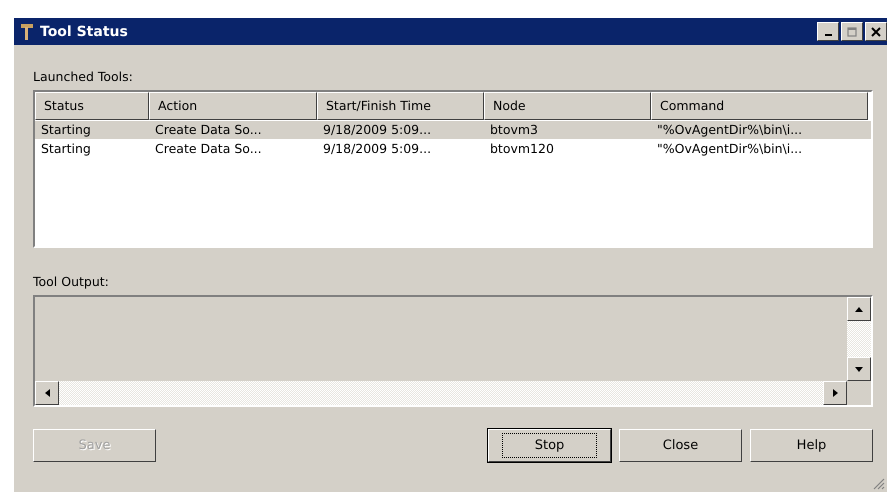 The image size is (887, 492). I want to click on dialog-button: Close, so click(680, 445).